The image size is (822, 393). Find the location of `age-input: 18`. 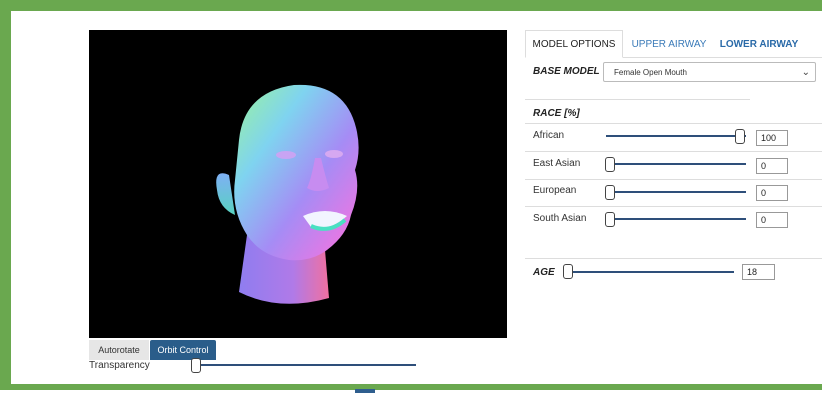

age-input: 18 is located at coordinates (758, 272).